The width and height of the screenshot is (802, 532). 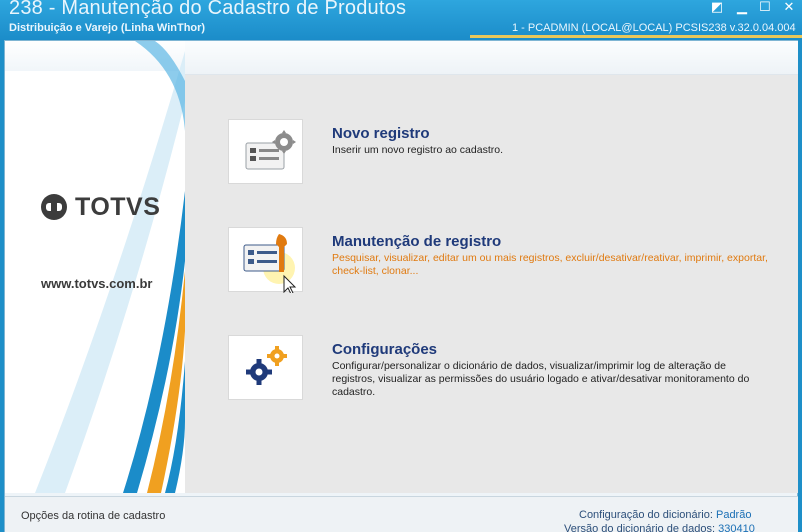 What do you see at coordinates (381, 133) in the screenshot?
I see `option-new-record-title: Novo registro` at bounding box center [381, 133].